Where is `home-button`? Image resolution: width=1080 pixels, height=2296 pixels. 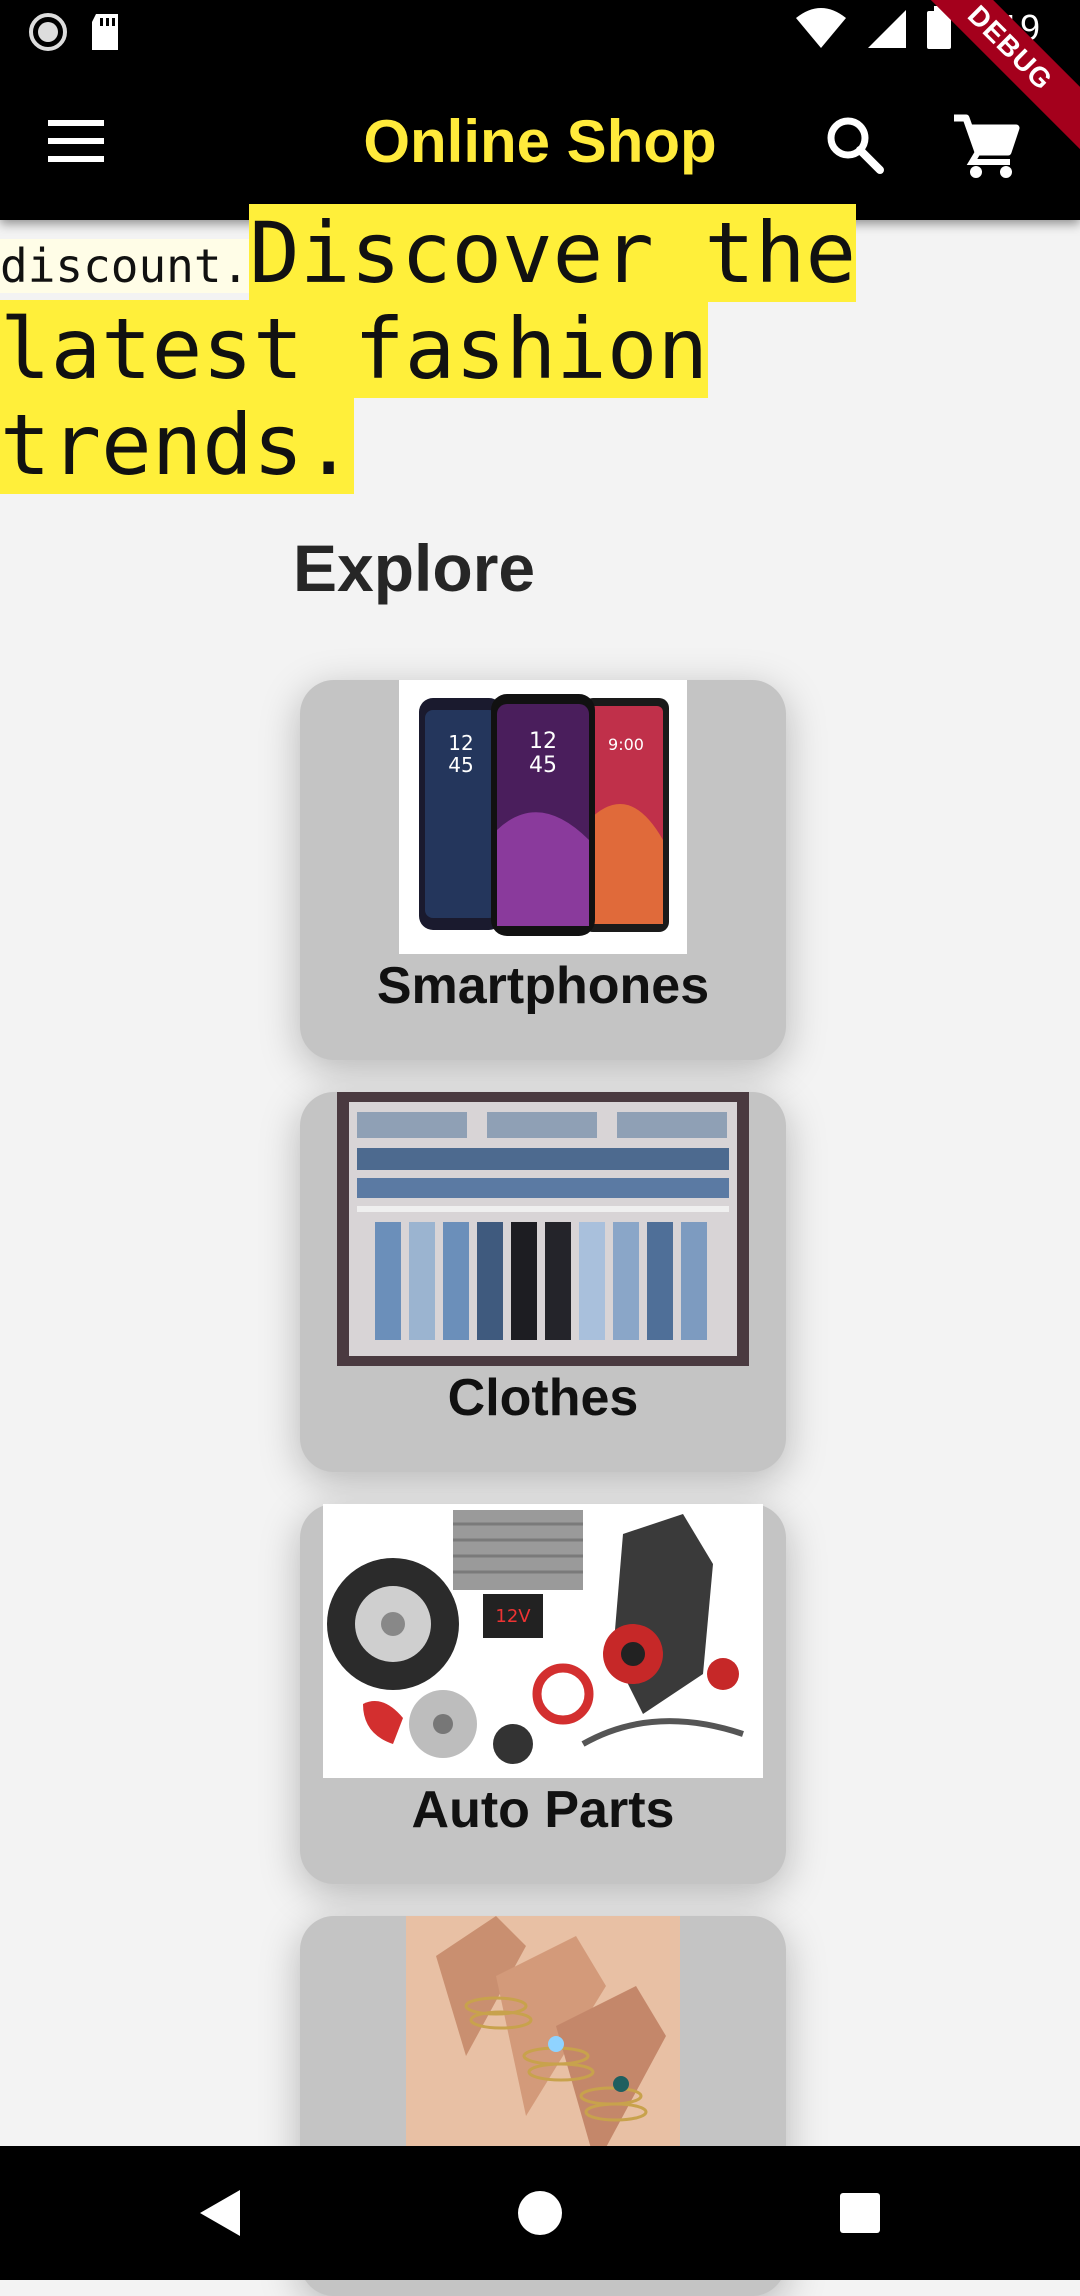 home-button is located at coordinates (540, 2213).